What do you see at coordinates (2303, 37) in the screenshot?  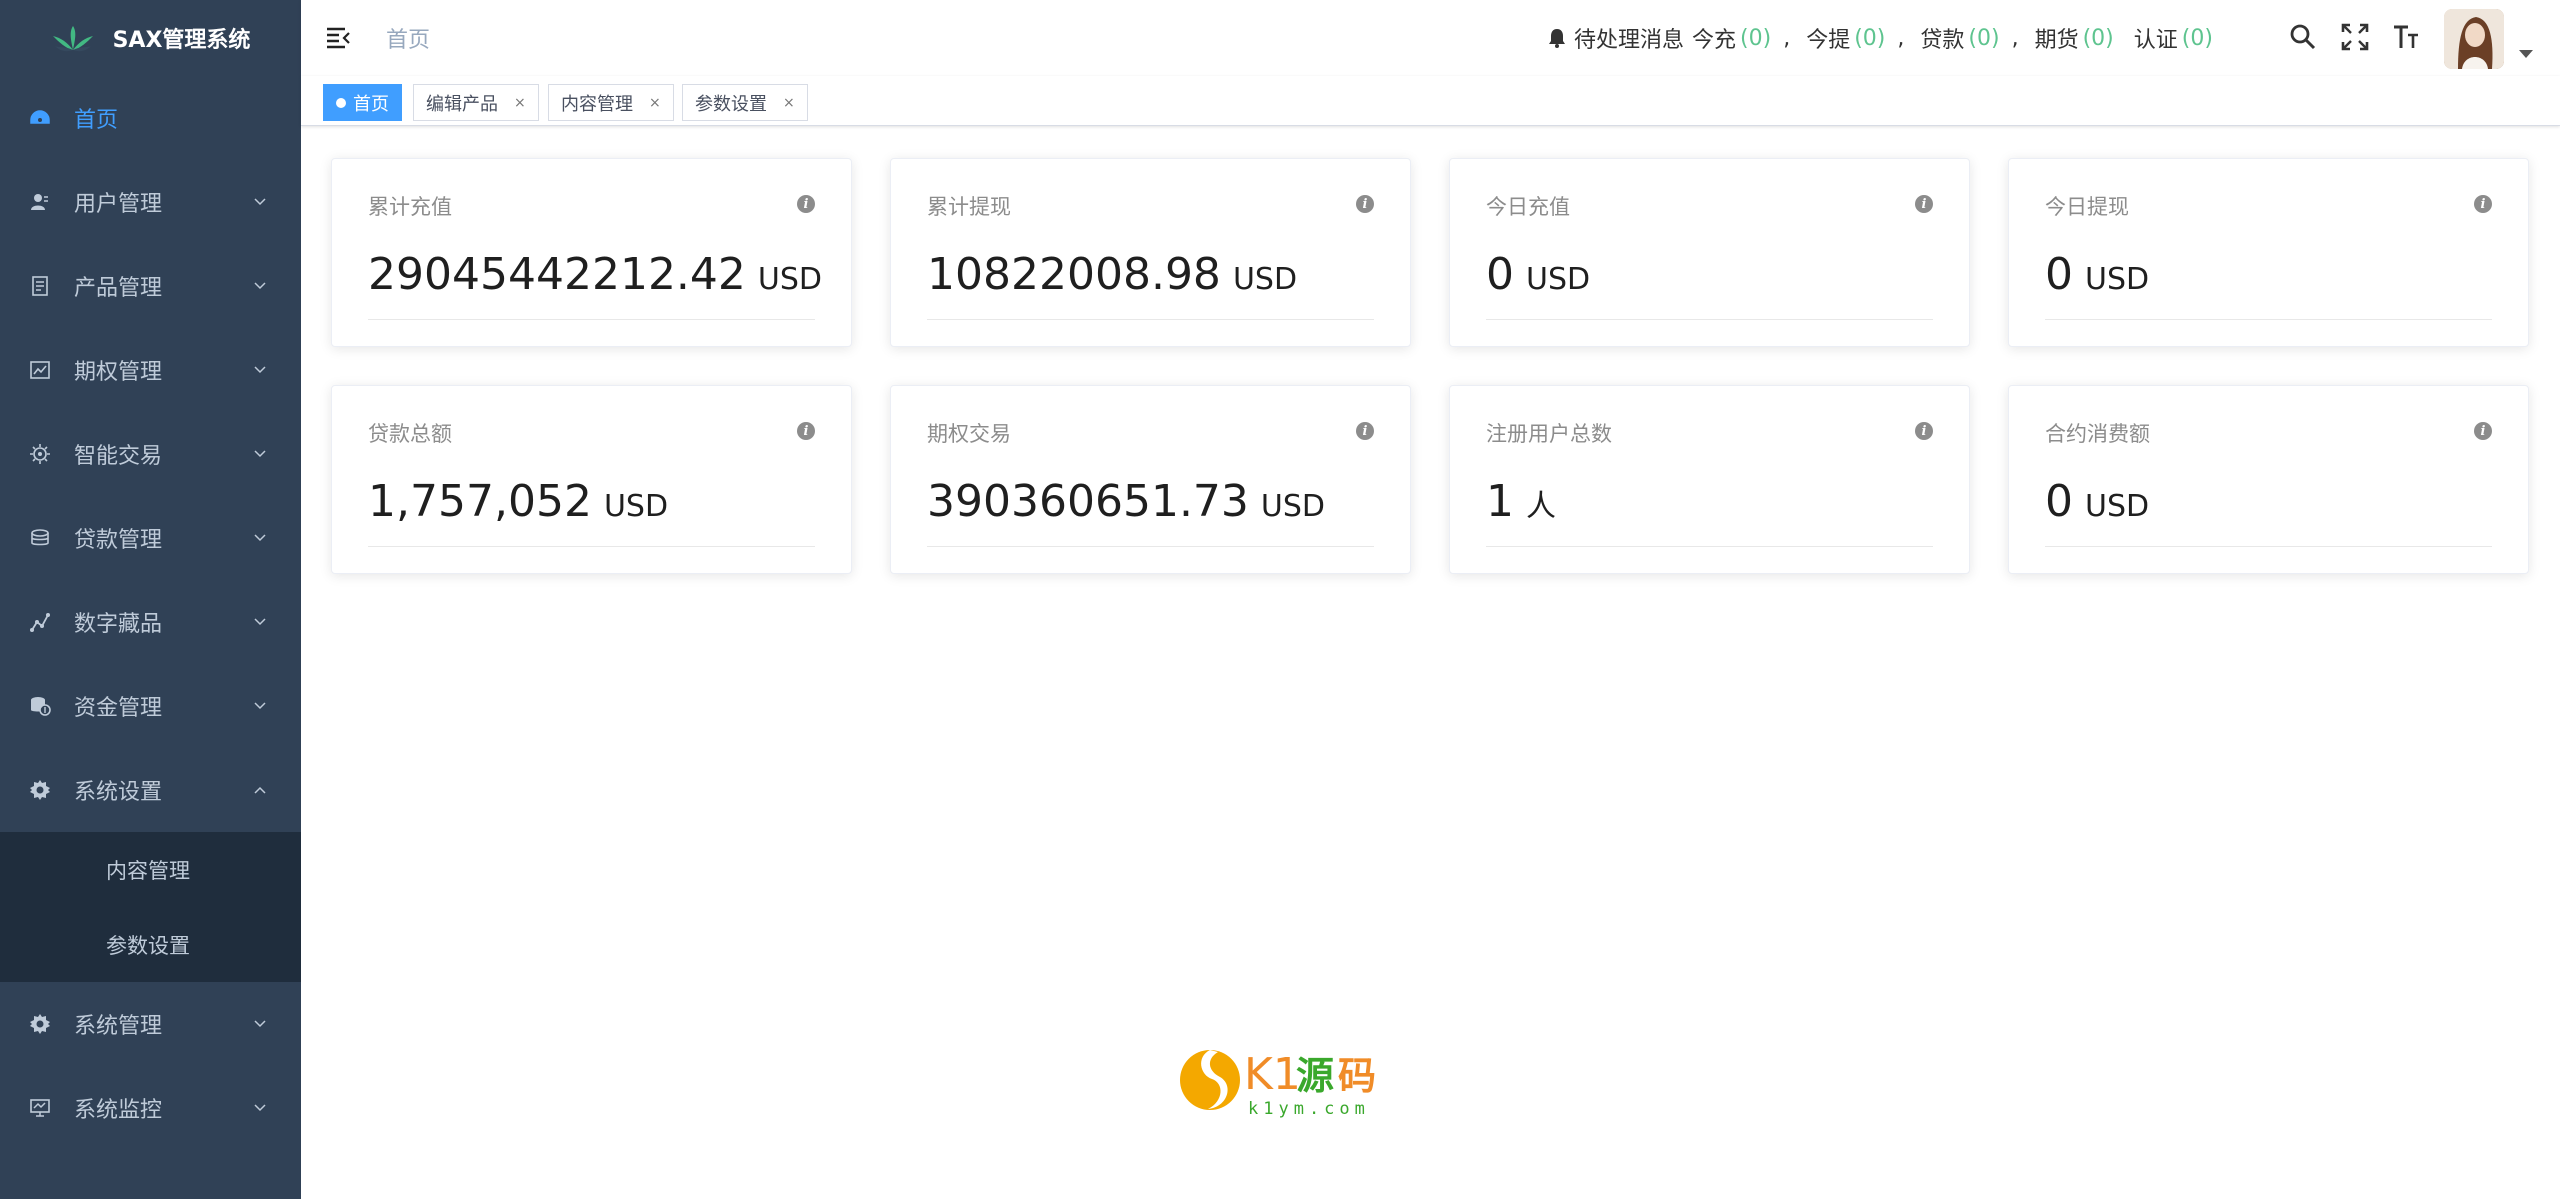 I see `search-icon` at bounding box center [2303, 37].